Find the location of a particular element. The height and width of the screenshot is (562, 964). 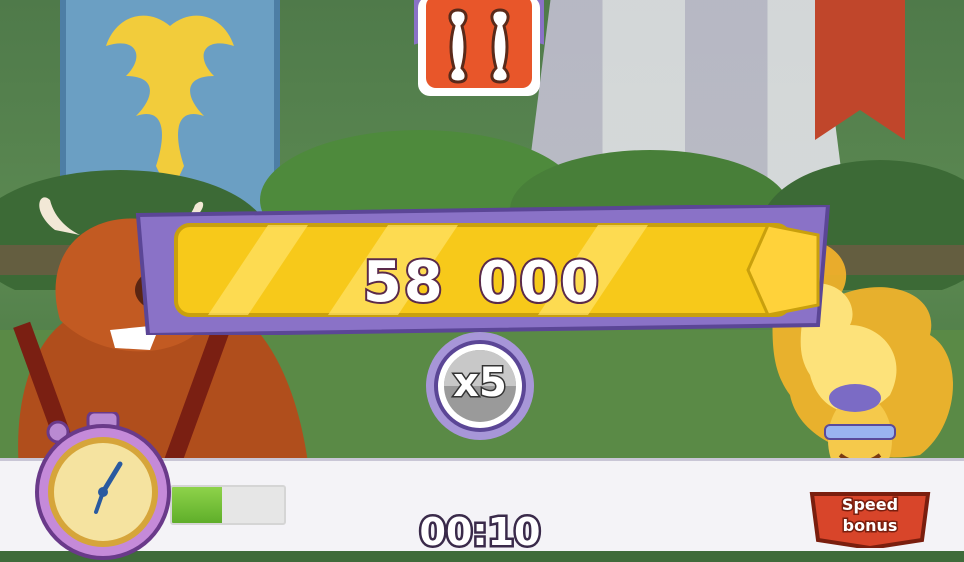

speed-bonus-label: Speed bonus is located at coordinates (870, 515).